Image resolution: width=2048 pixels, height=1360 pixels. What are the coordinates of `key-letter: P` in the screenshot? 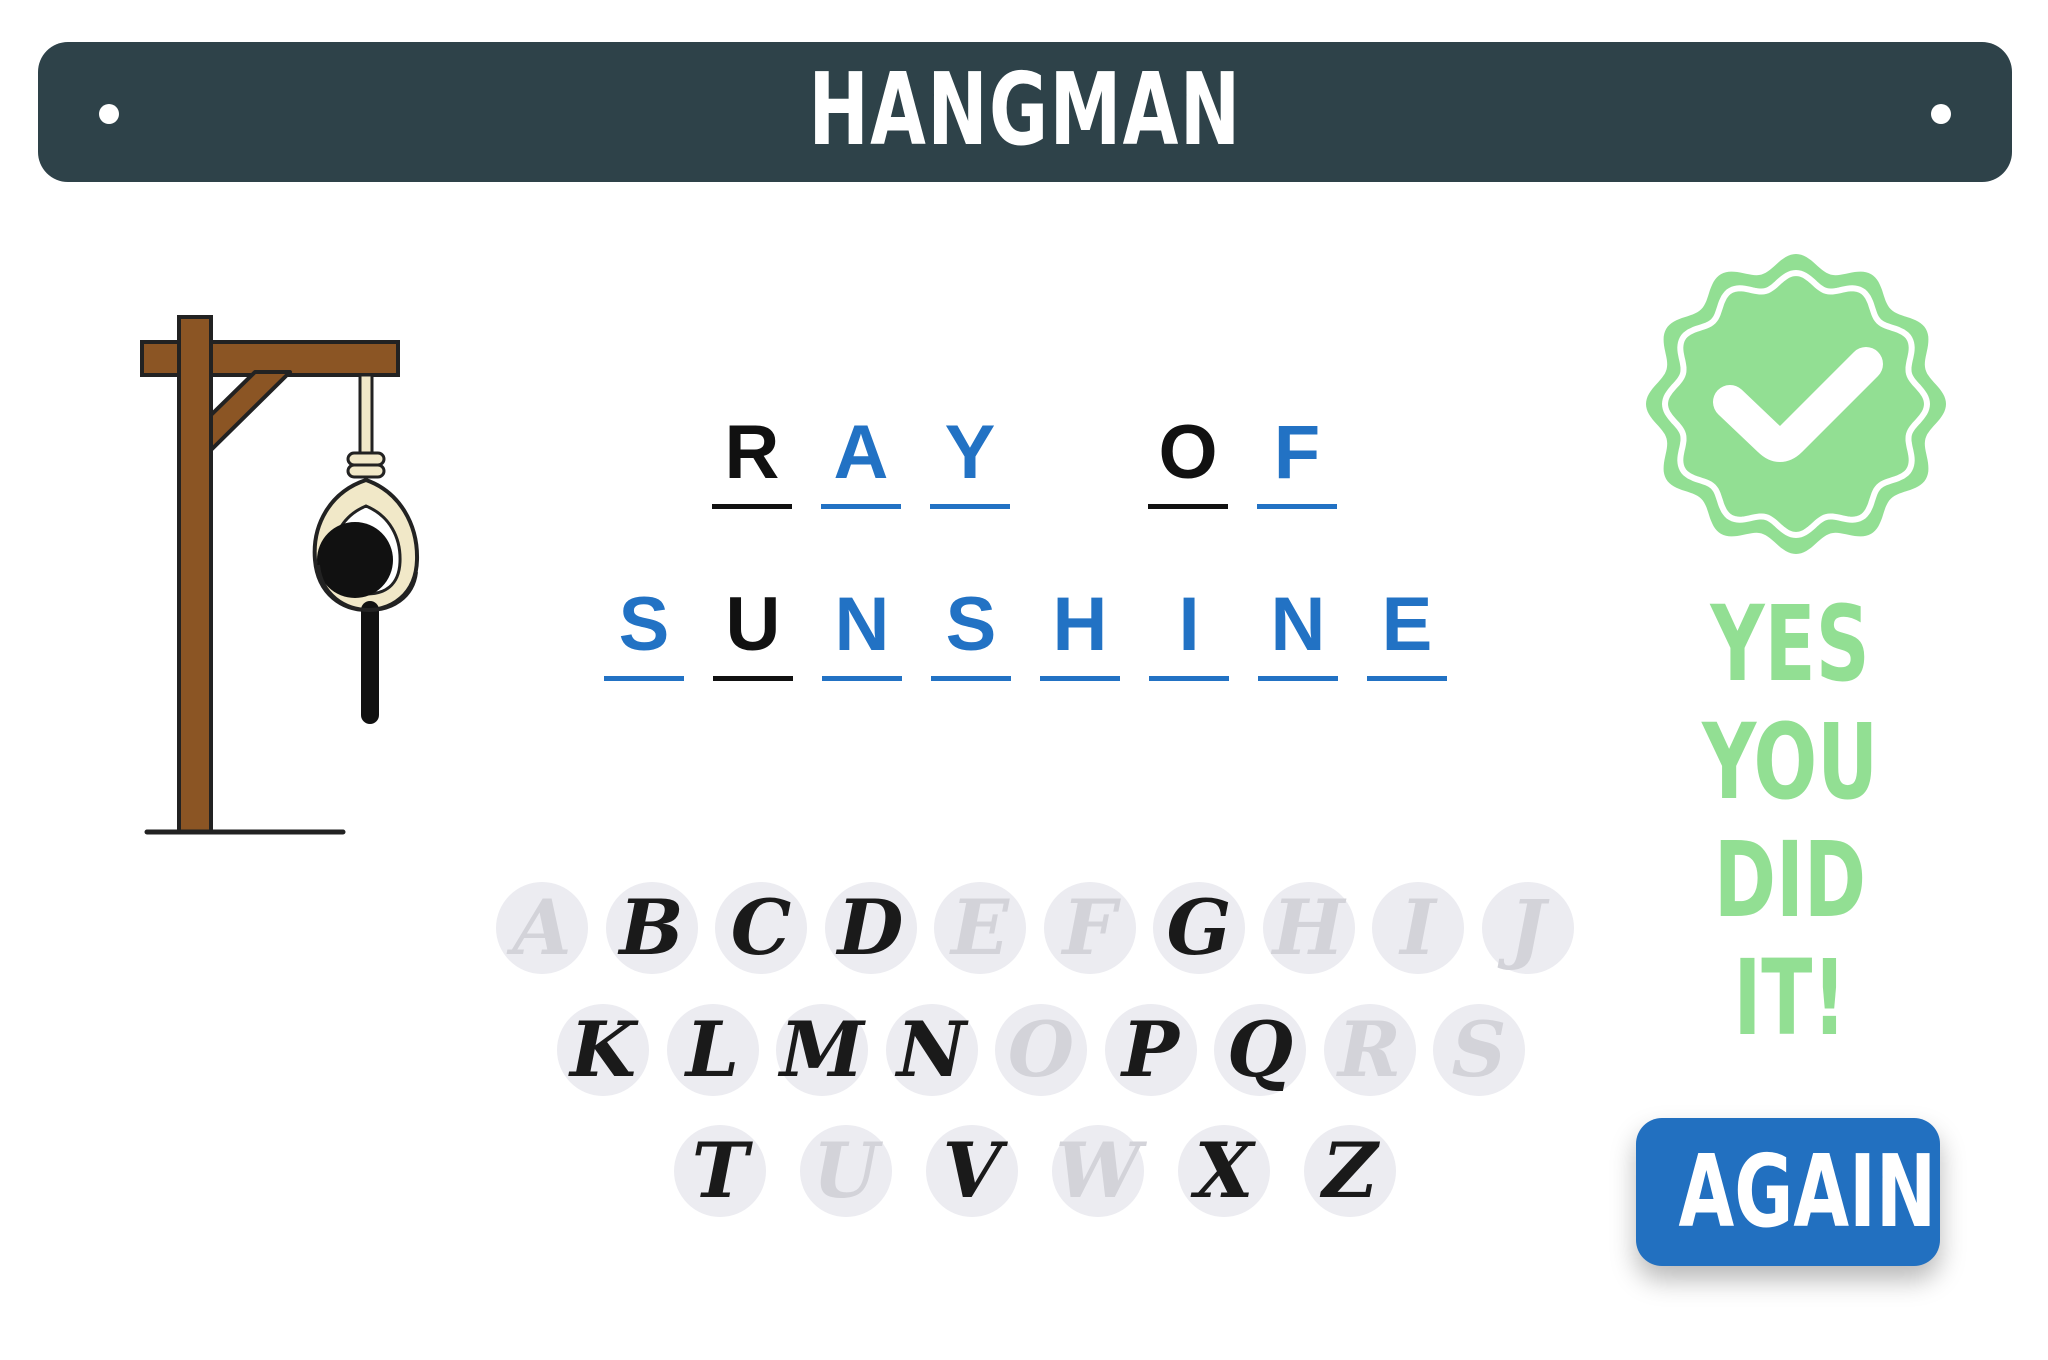 It's located at (1150, 1049).